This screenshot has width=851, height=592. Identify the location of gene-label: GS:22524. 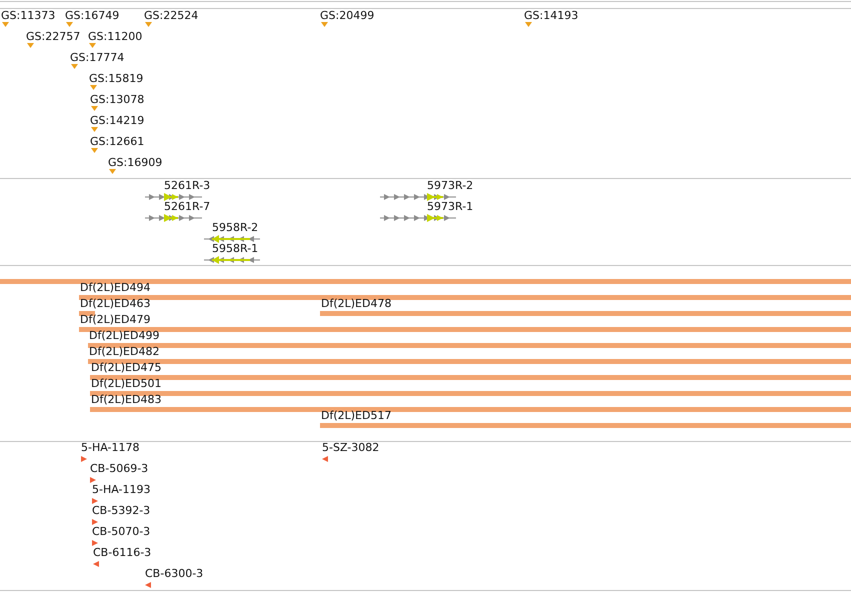
(171, 16).